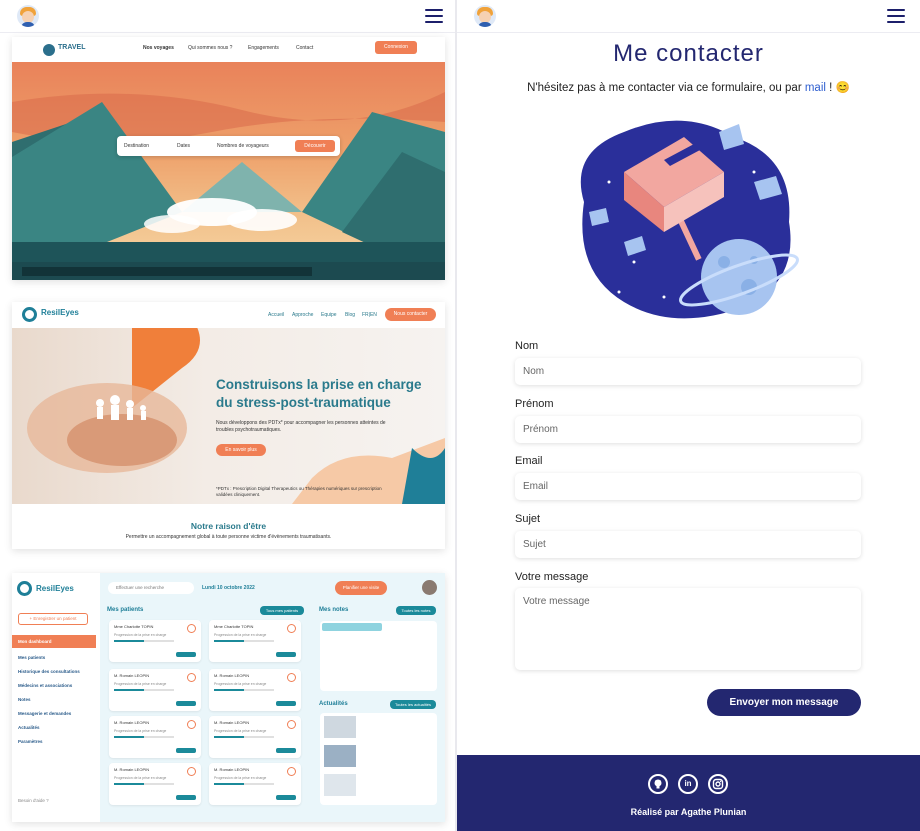 This screenshot has width=920, height=831. Describe the element at coordinates (29, 314) in the screenshot. I see `resil-logo-icon` at that location.